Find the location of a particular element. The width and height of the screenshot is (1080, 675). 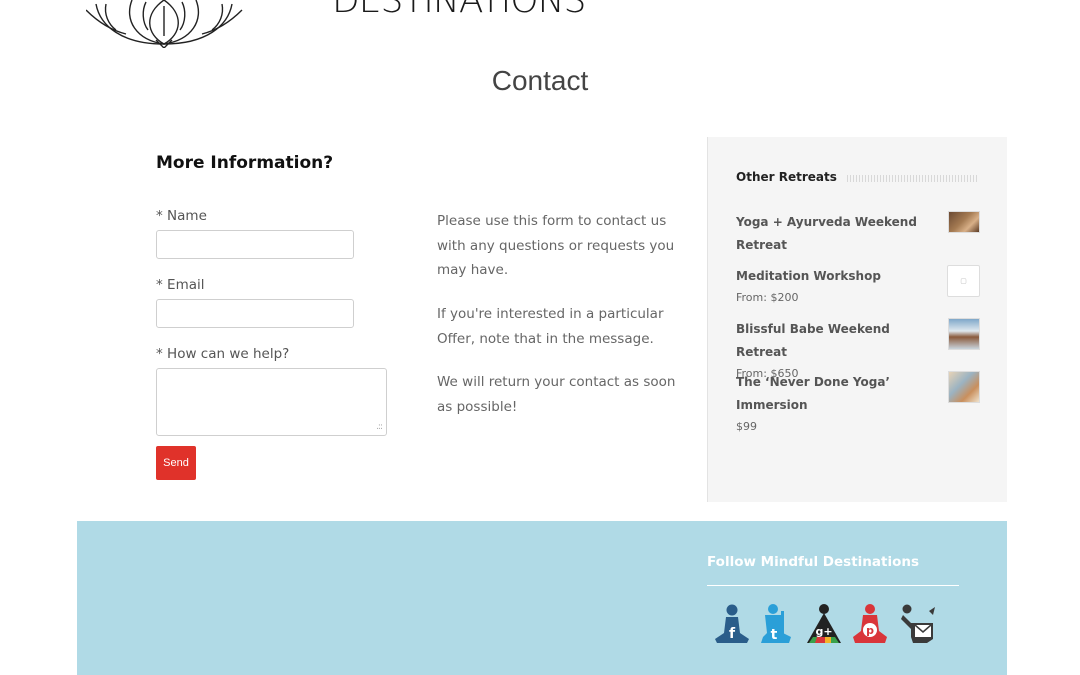

email-icon is located at coordinates (918, 624).